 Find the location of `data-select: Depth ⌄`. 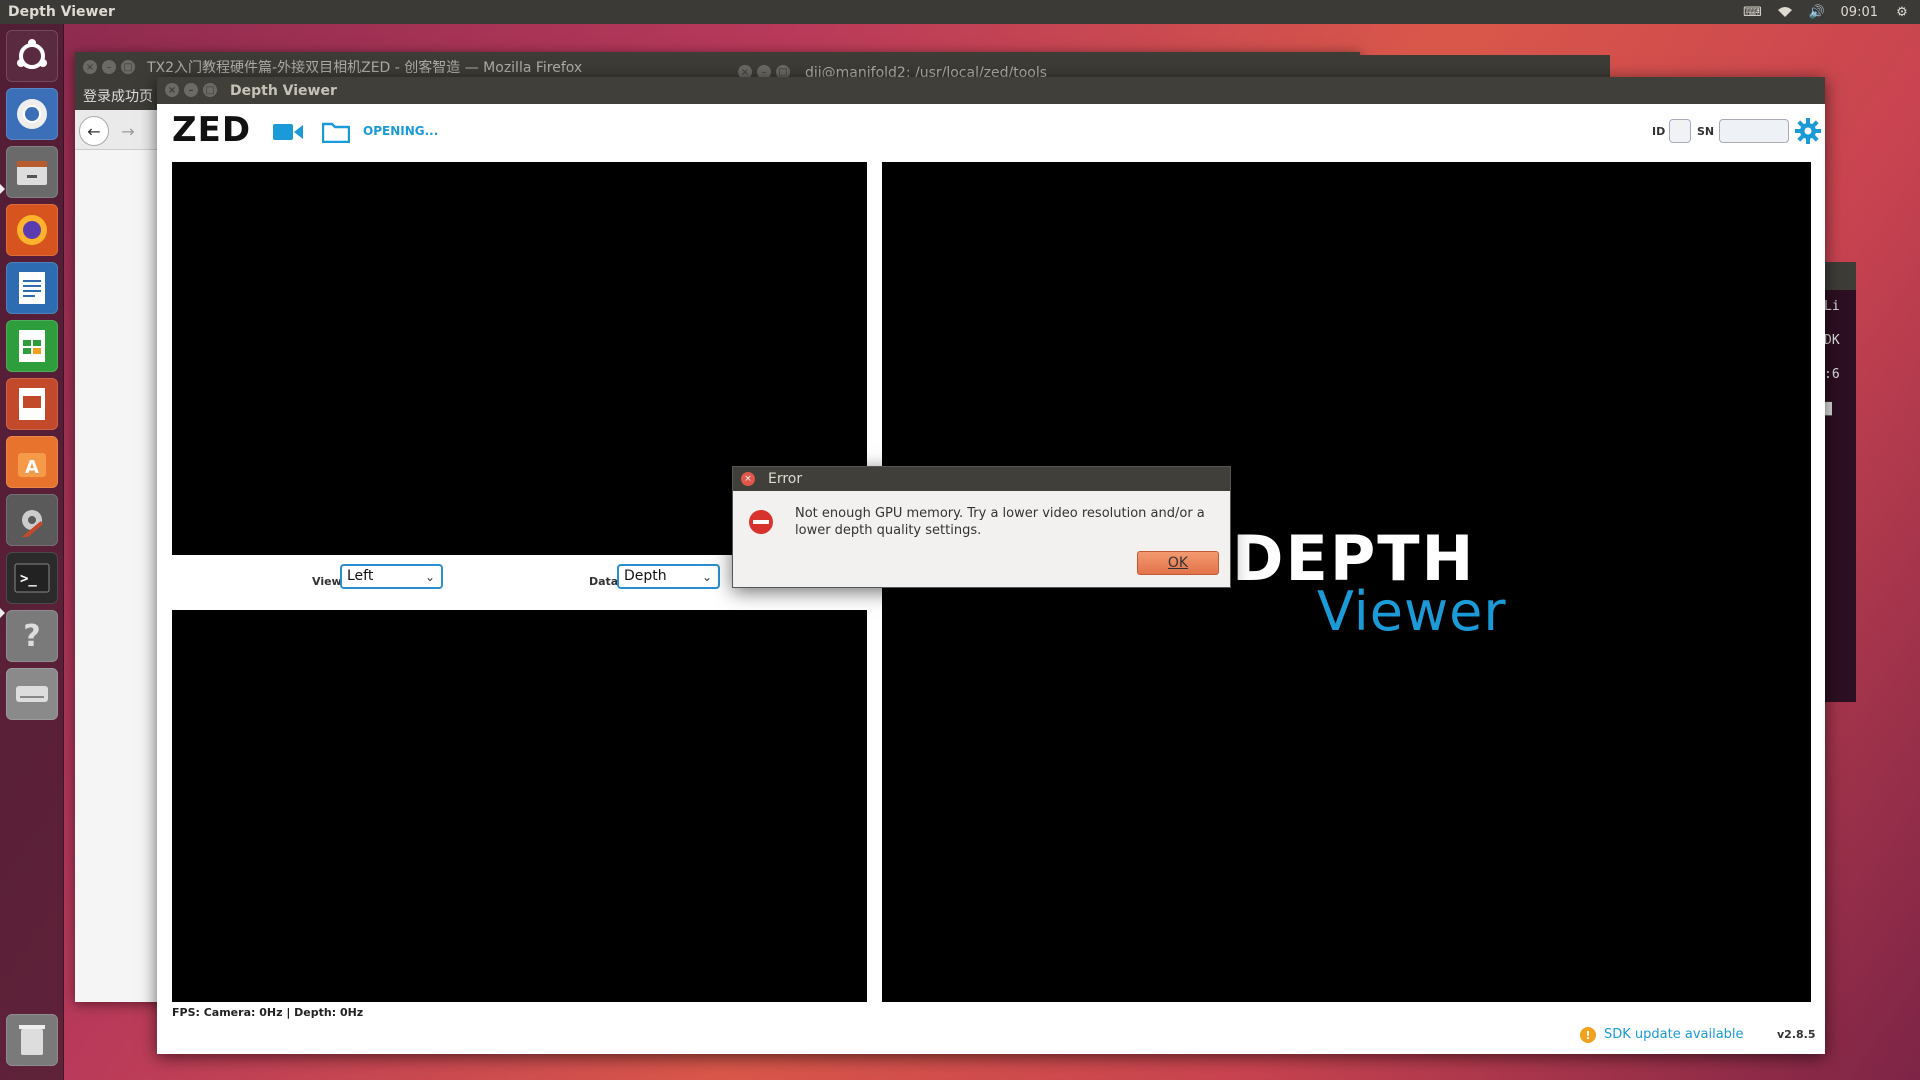

data-select: Depth ⌄ is located at coordinates (668, 576).